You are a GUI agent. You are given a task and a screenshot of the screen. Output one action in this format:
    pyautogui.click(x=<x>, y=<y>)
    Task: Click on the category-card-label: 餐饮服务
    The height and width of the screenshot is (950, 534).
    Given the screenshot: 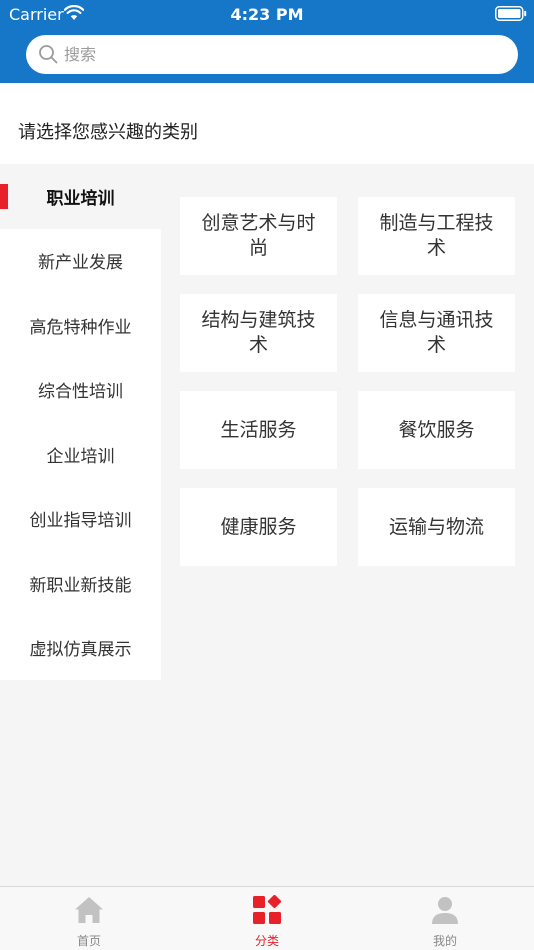 What is the action you would take?
    pyautogui.click(x=436, y=429)
    